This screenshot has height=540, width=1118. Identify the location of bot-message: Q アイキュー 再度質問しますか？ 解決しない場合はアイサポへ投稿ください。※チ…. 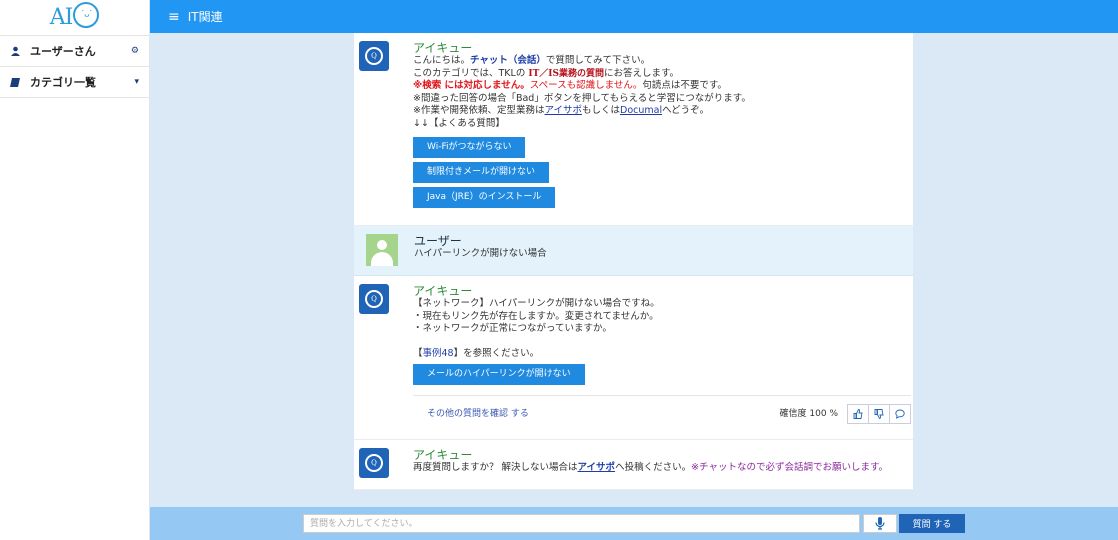
(633, 465).